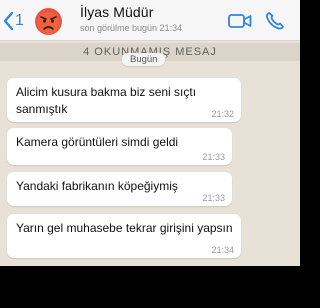 The image size is (320, 308). I want to click on avatar, so click(48, 21).